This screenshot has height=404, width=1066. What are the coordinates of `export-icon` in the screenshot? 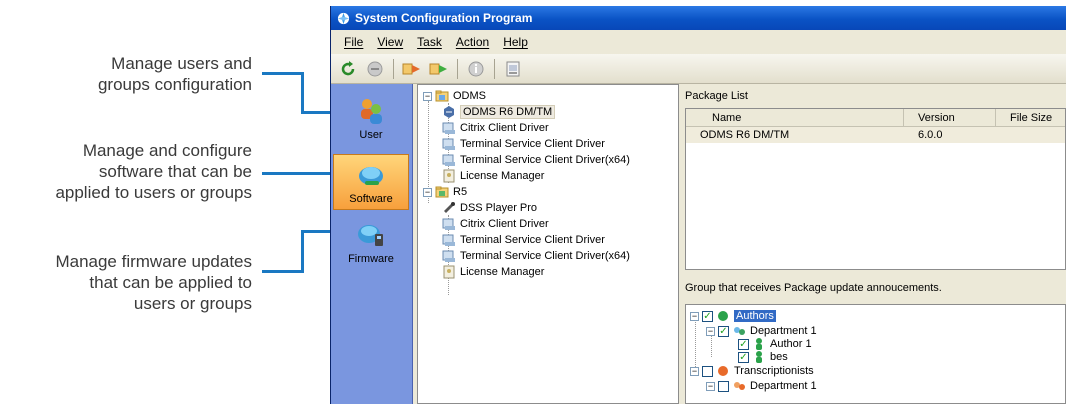 It's located at (438, 68).